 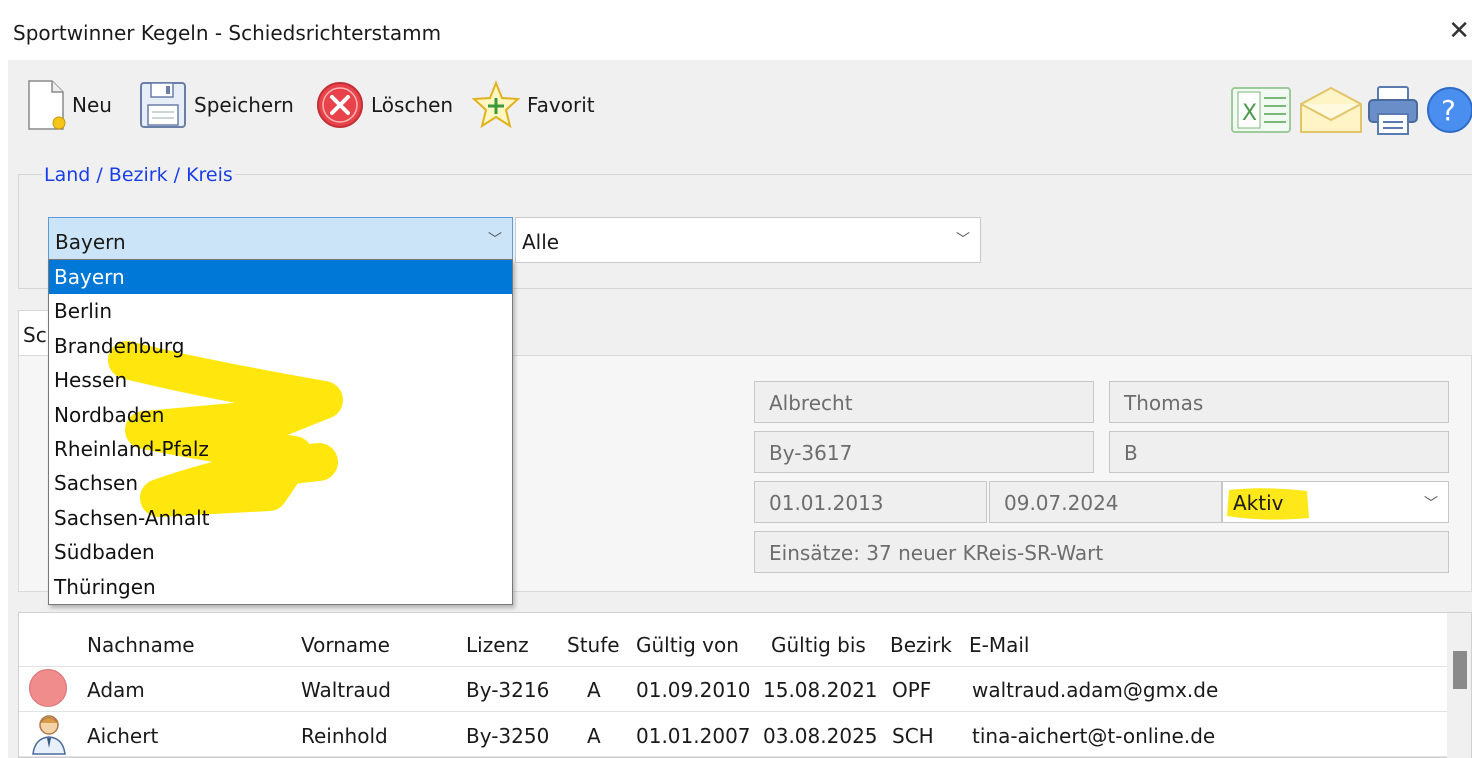 I want to click on favorite-button-label: Favorit, so click(x=561, y=105).